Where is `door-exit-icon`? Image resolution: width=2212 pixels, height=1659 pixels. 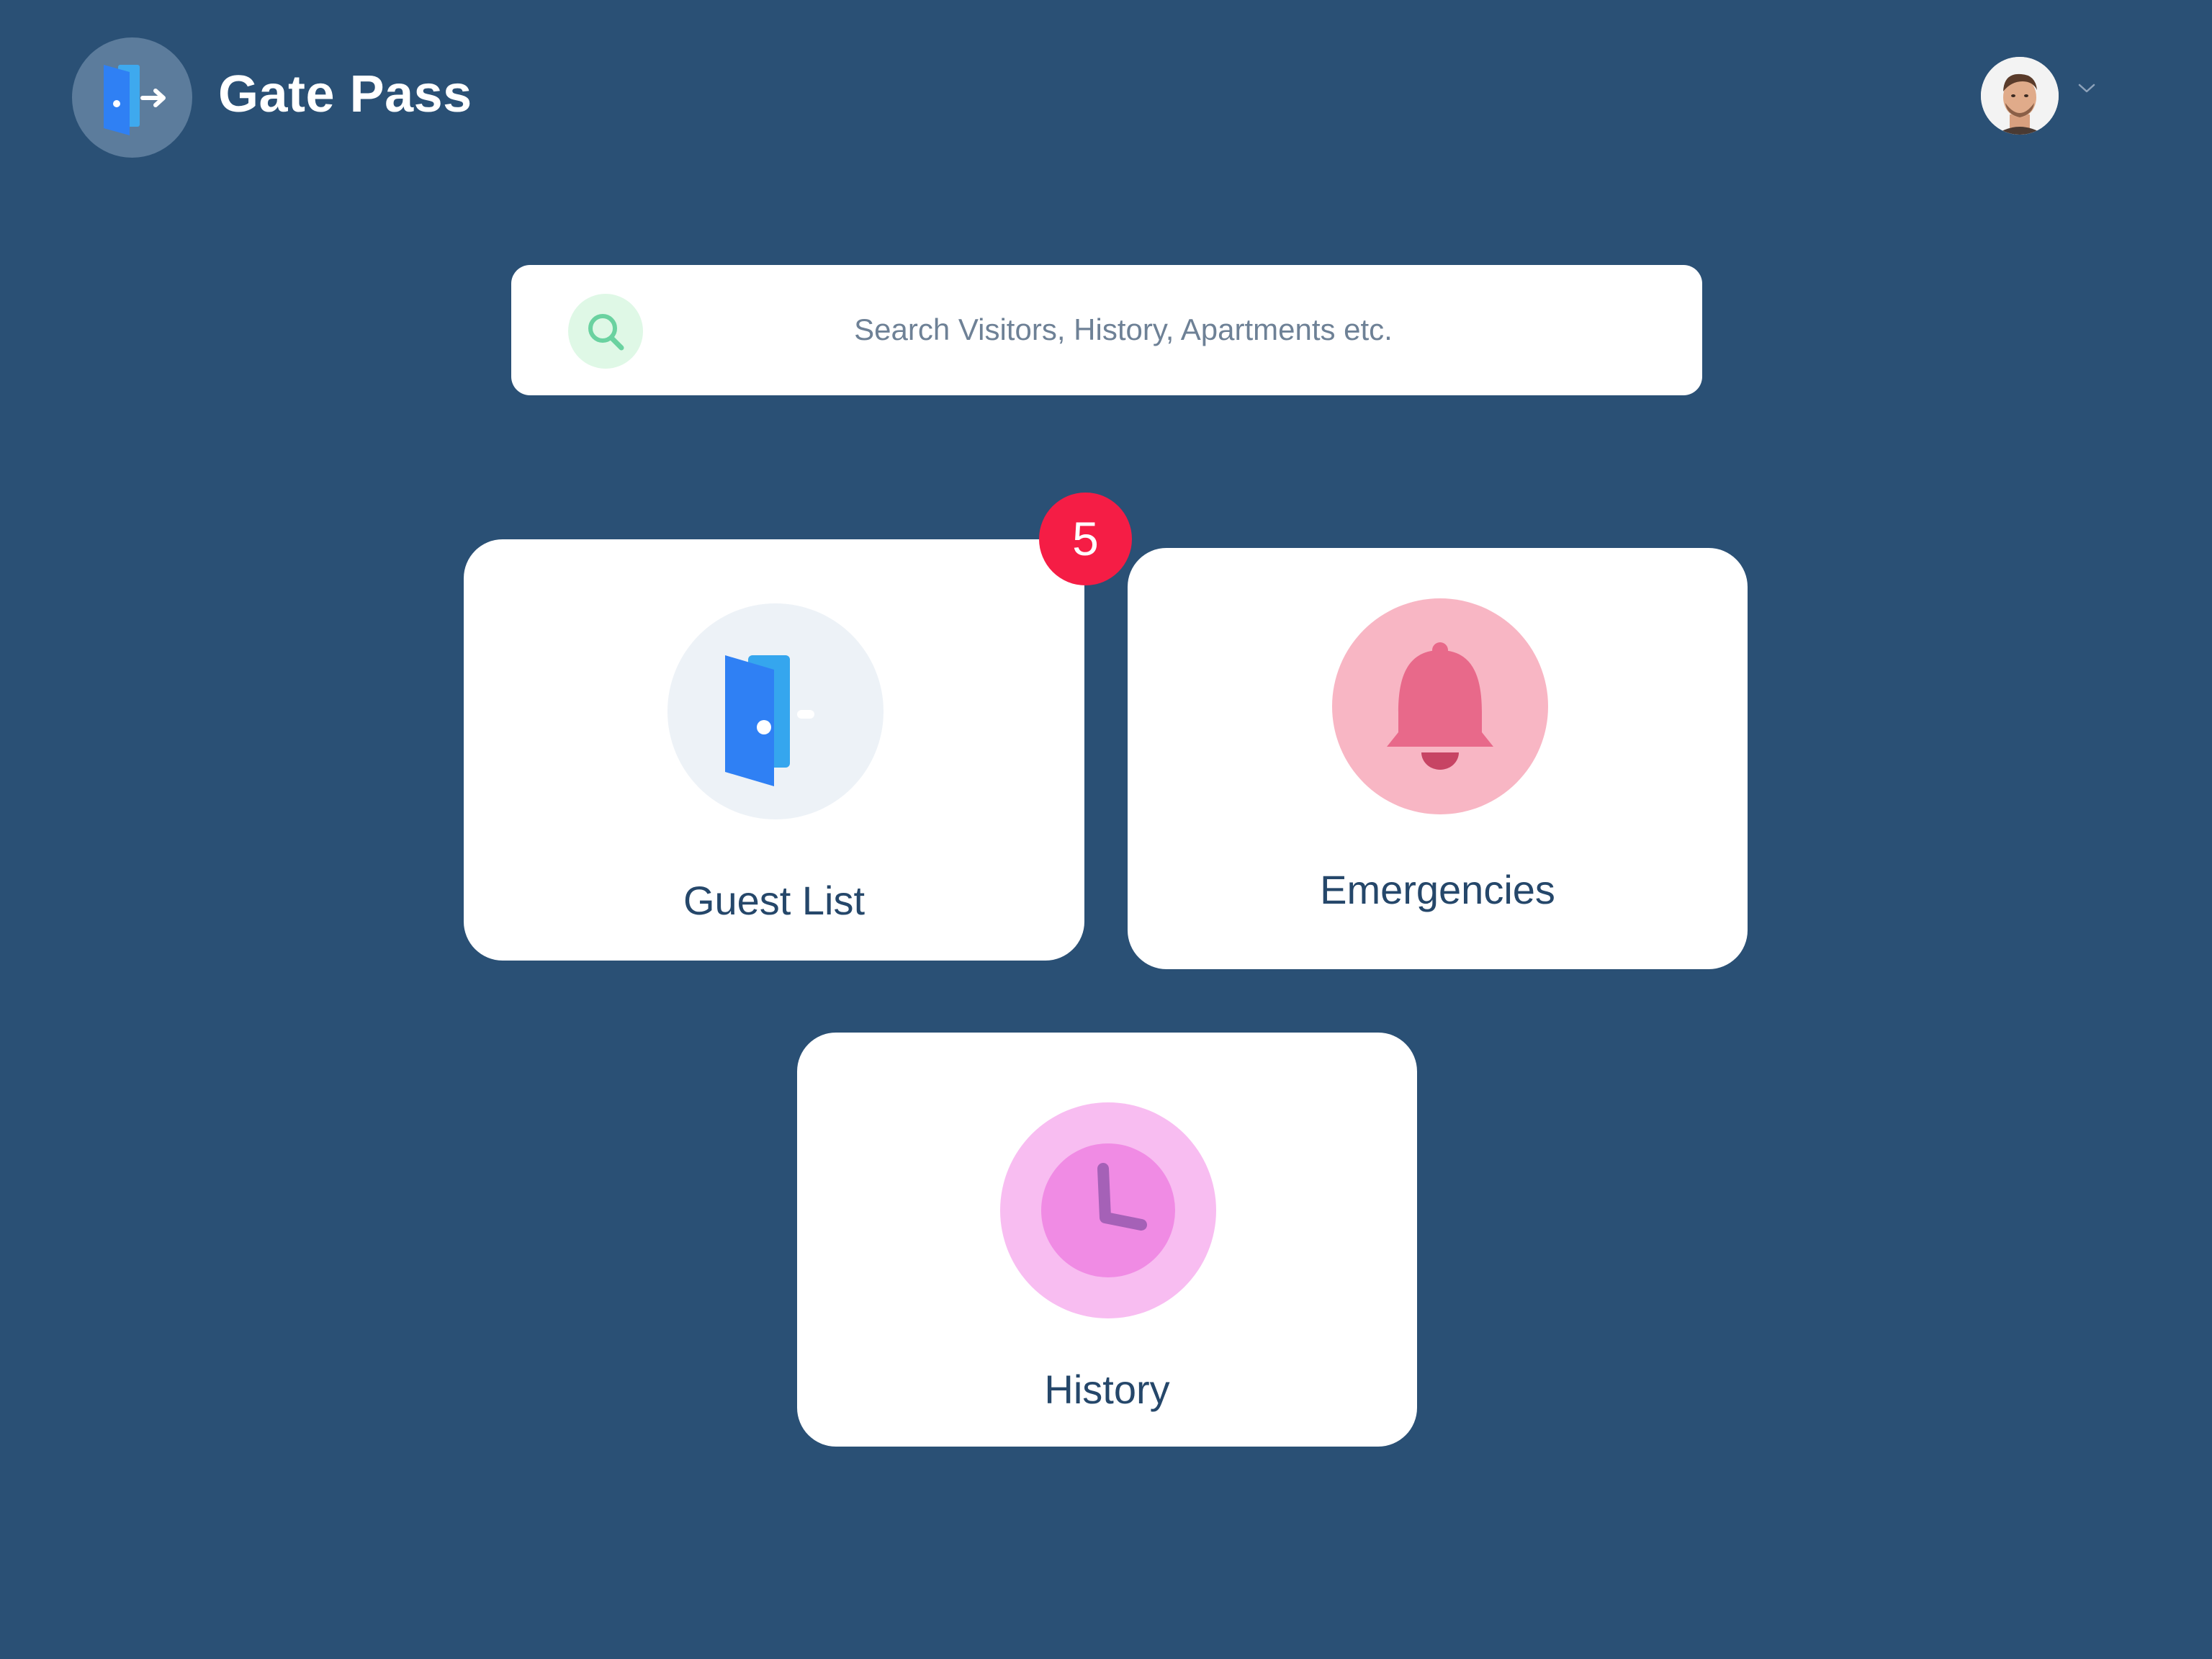 door-exit-icon is located at coordinates (135, 100).